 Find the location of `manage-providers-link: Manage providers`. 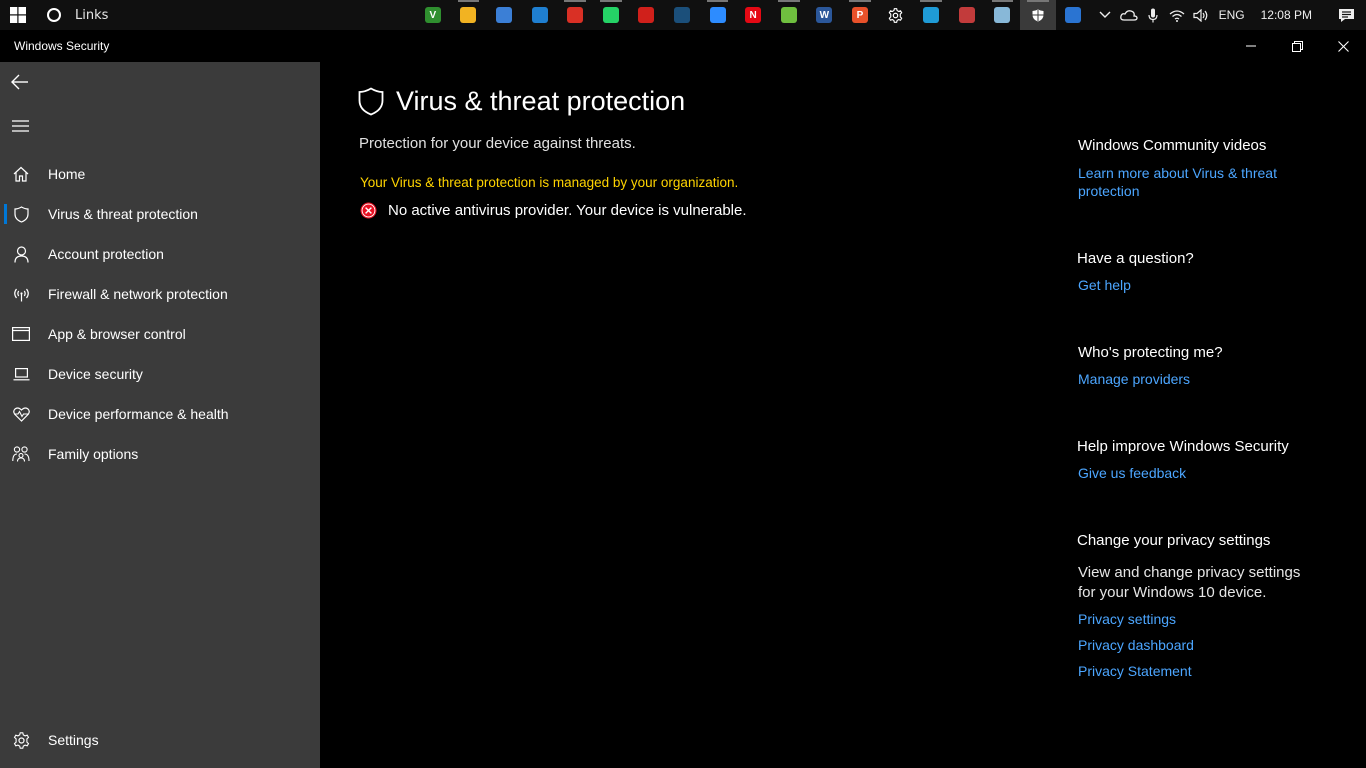

manage-providers-link: Manage providers is located at coordinates (1134, 379).